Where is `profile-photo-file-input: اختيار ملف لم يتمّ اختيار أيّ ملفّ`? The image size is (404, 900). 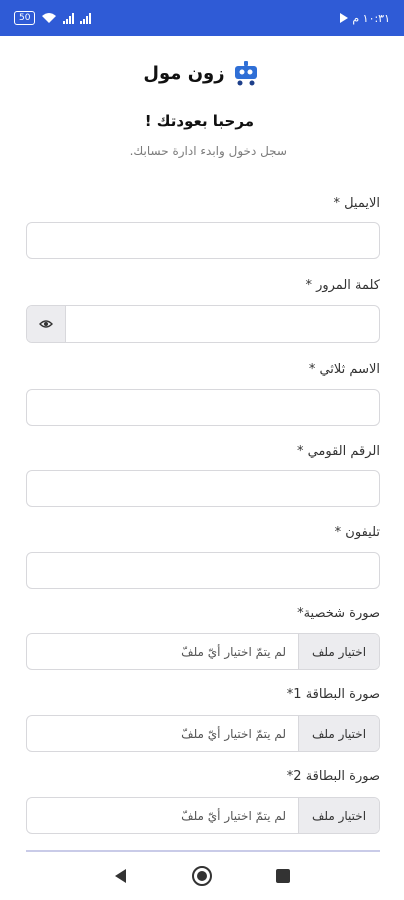
profile-photo-file-input: اختيار ملف لم يتمّ اختيار أيّ ملفّ is located at coordinates (203, 651).